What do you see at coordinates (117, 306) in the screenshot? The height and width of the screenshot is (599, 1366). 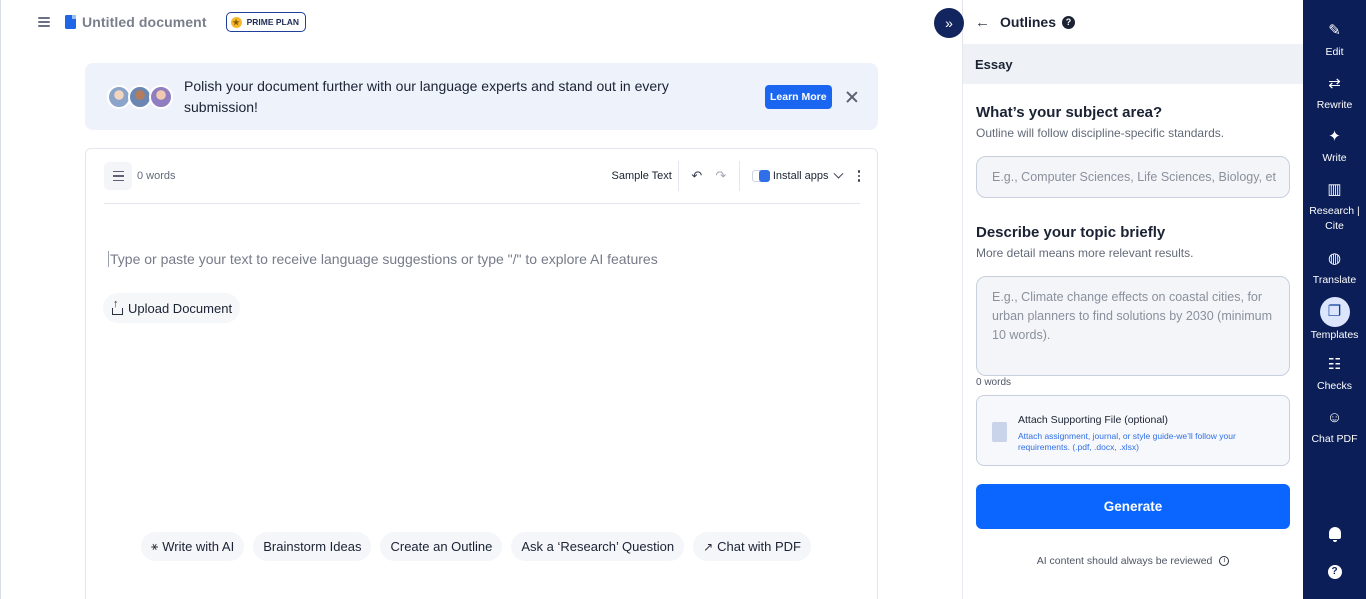 I see `upload-icon` at bounding box center [117, 306].